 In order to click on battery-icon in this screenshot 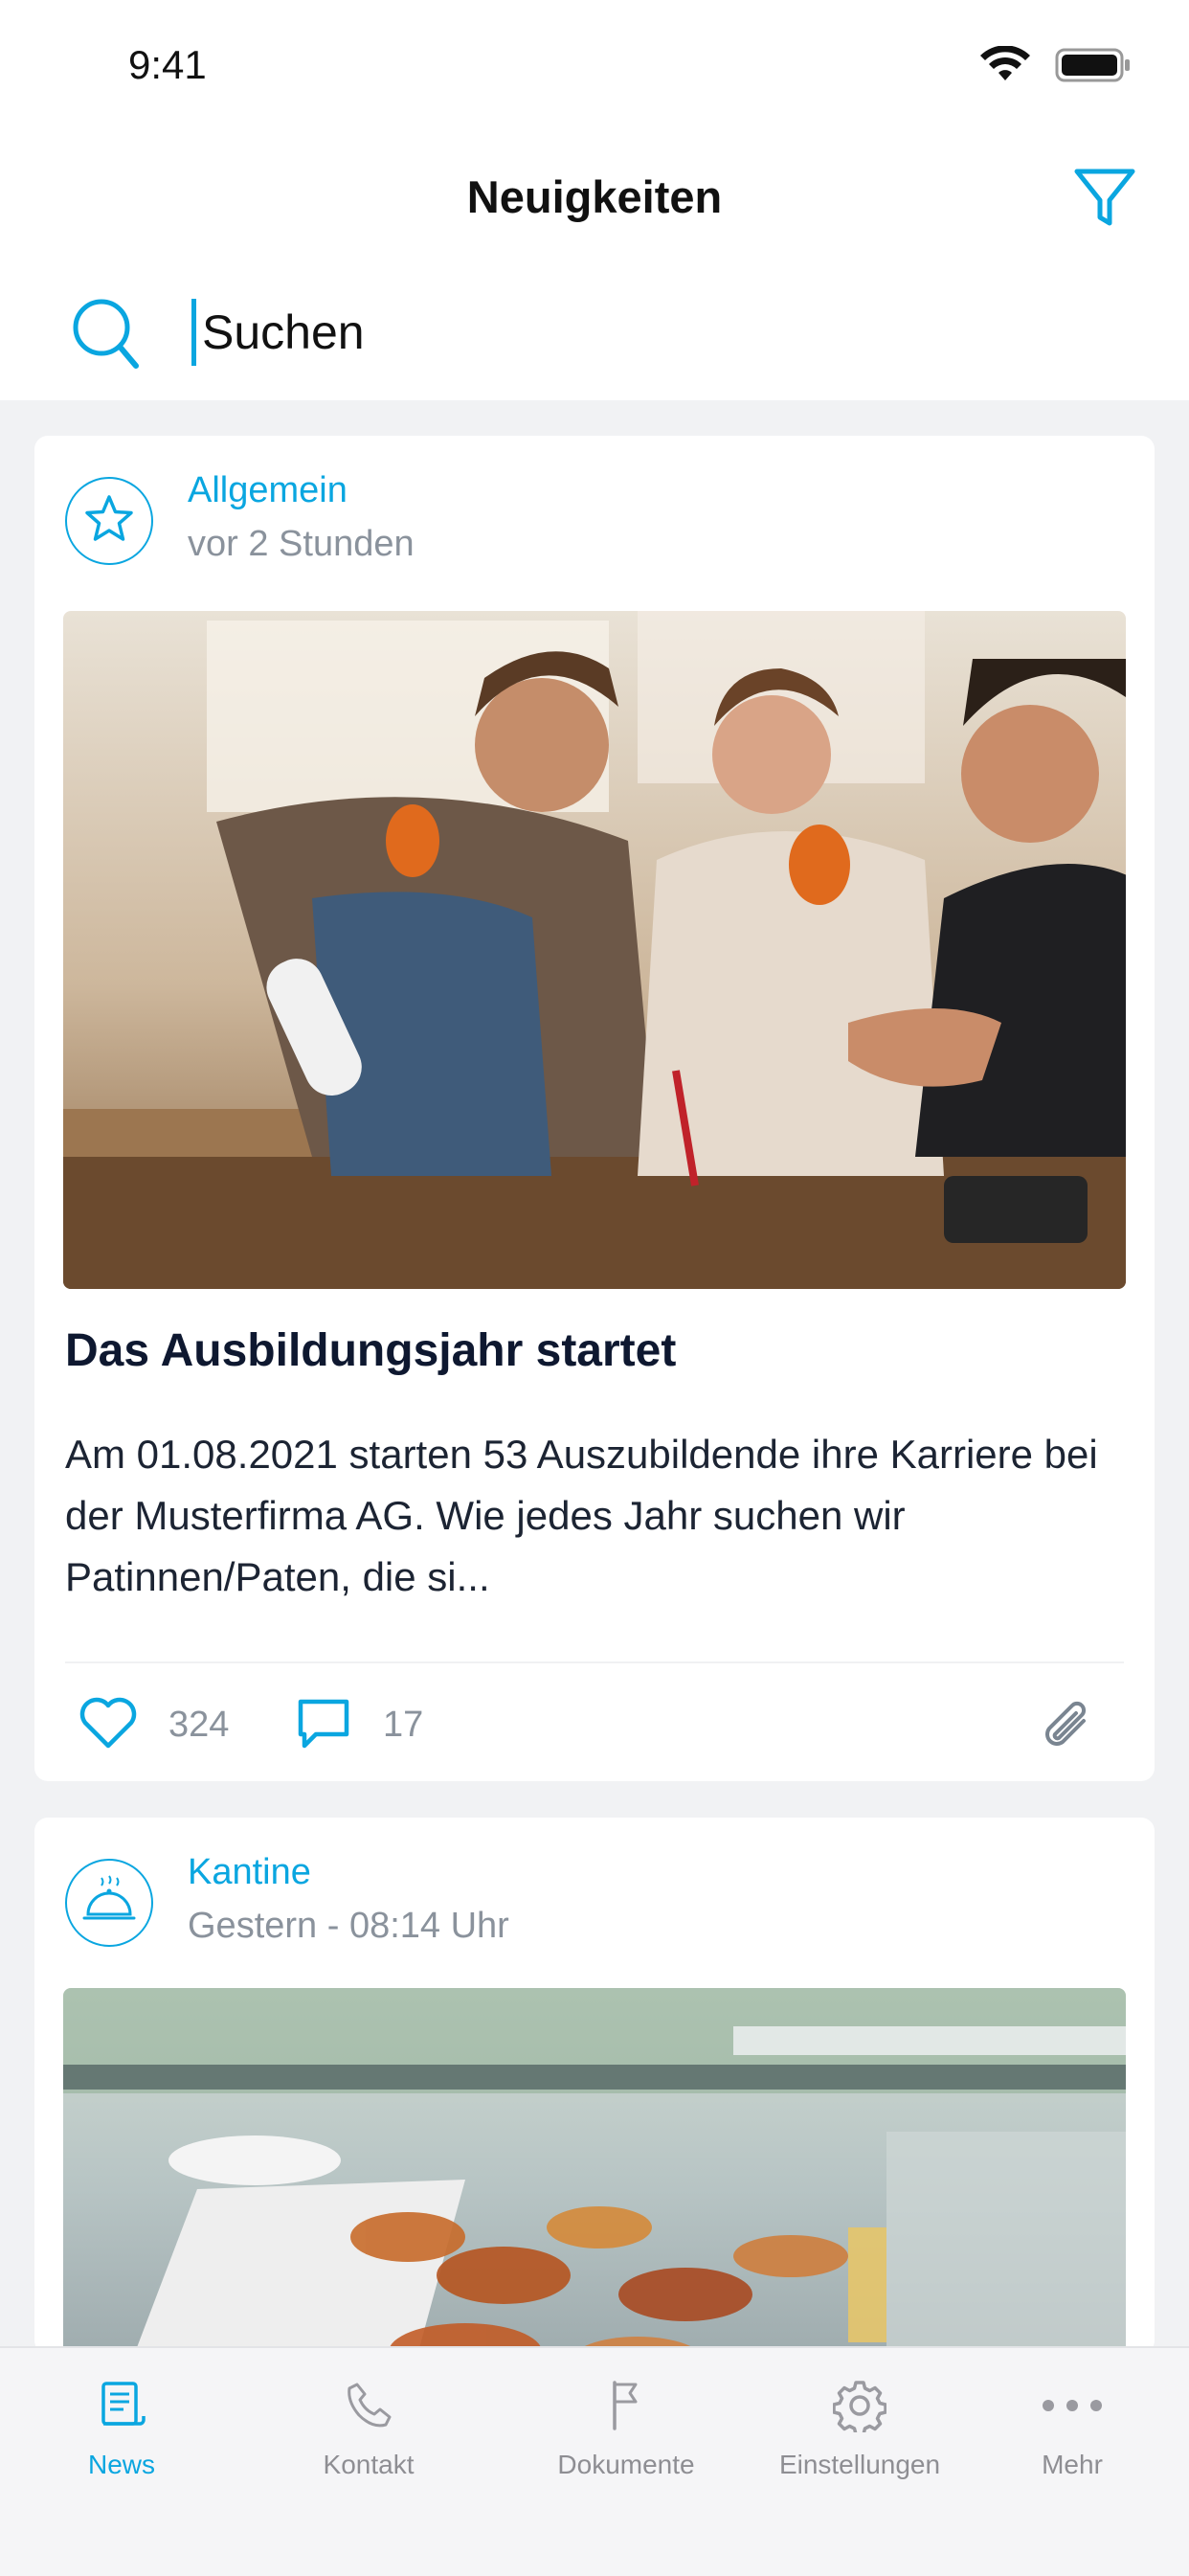, I will do `click(1093, 67)`.